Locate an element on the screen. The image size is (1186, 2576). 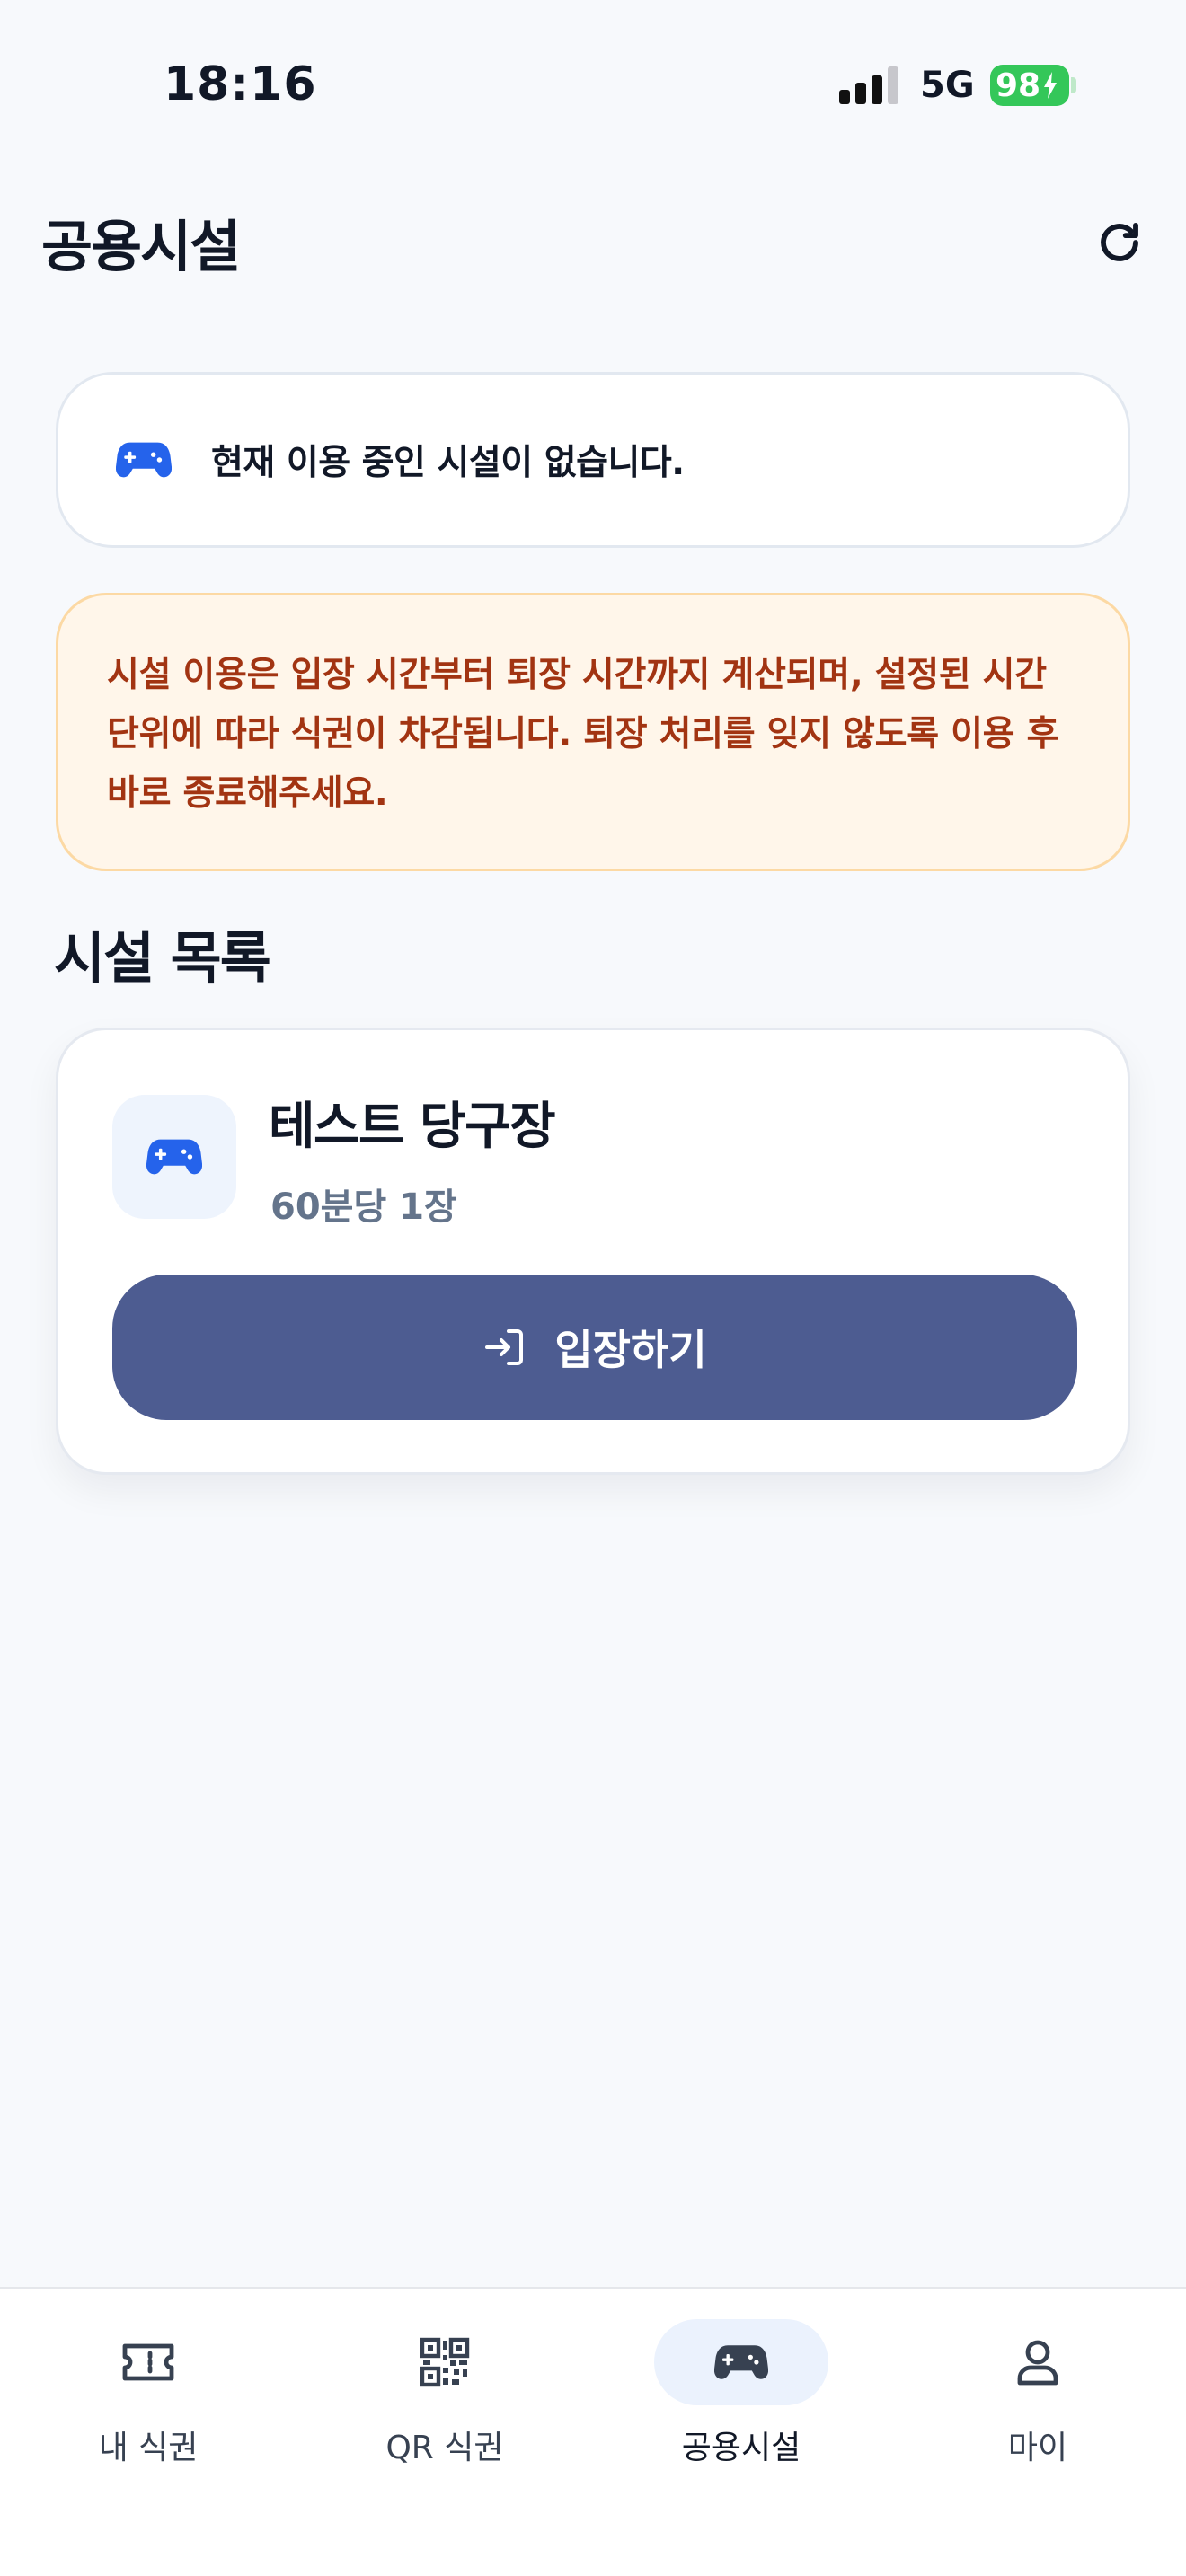
signal-icon is located at coordinates (870, 85).